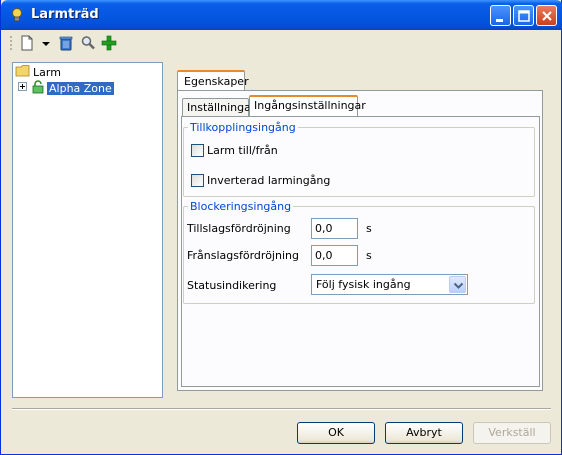  I want to click on apply-button: Verkställ, so click(512, 433).